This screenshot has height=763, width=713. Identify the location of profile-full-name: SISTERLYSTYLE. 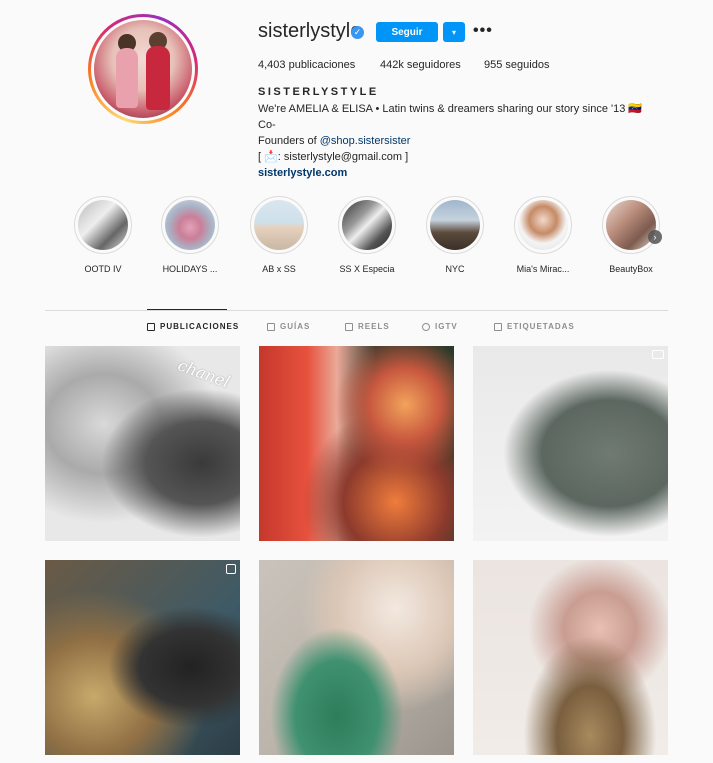
(318, 92).